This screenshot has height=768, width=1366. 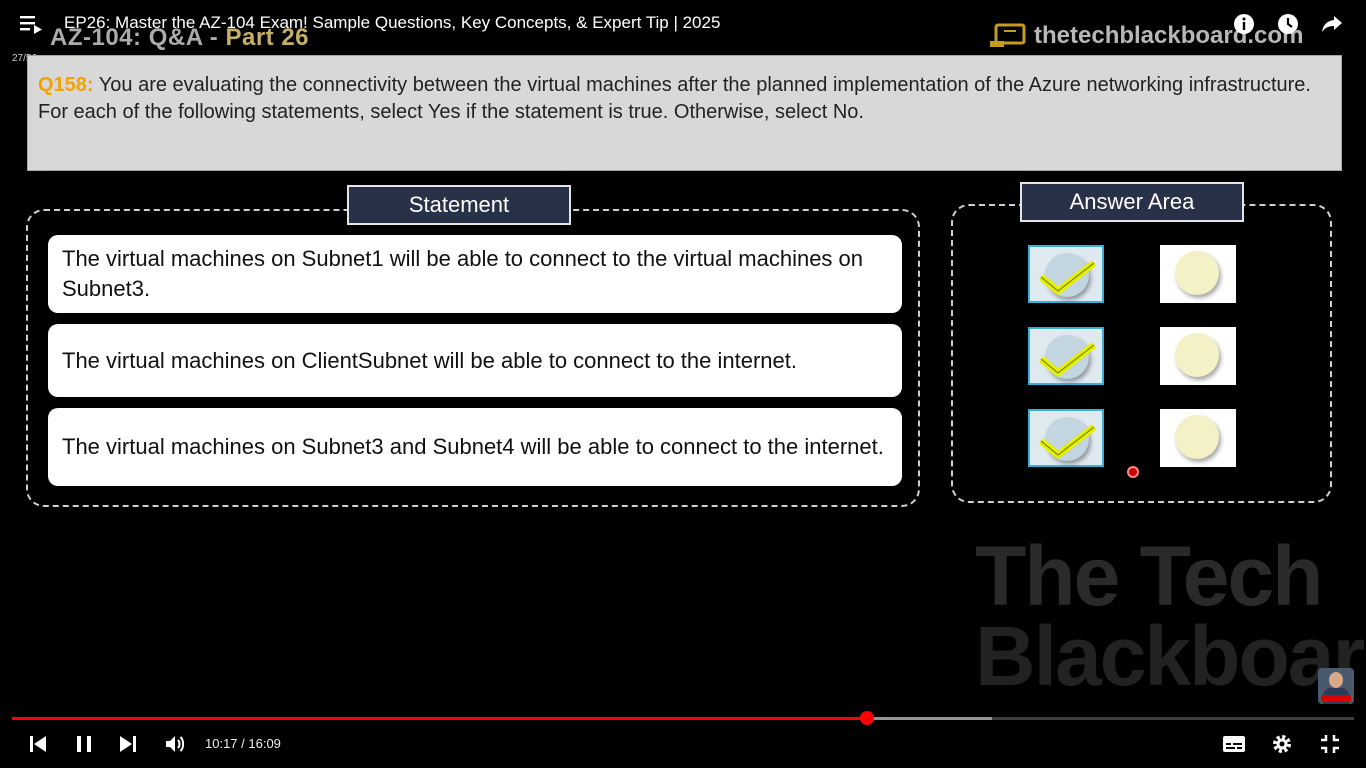 I want to click on time-display: 10:17 / 16:09, so click(x=243, y=743).